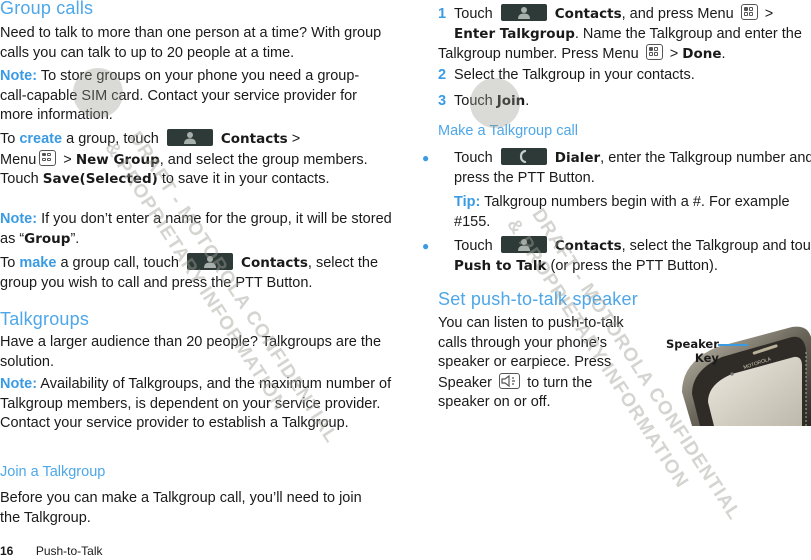 The image size is (811, 560). What do you see at coordinates (514, 33) in the screenshot?
I see `enter-talkgroup-label: Enter Talkgroup` at bounding box center [514, 33].